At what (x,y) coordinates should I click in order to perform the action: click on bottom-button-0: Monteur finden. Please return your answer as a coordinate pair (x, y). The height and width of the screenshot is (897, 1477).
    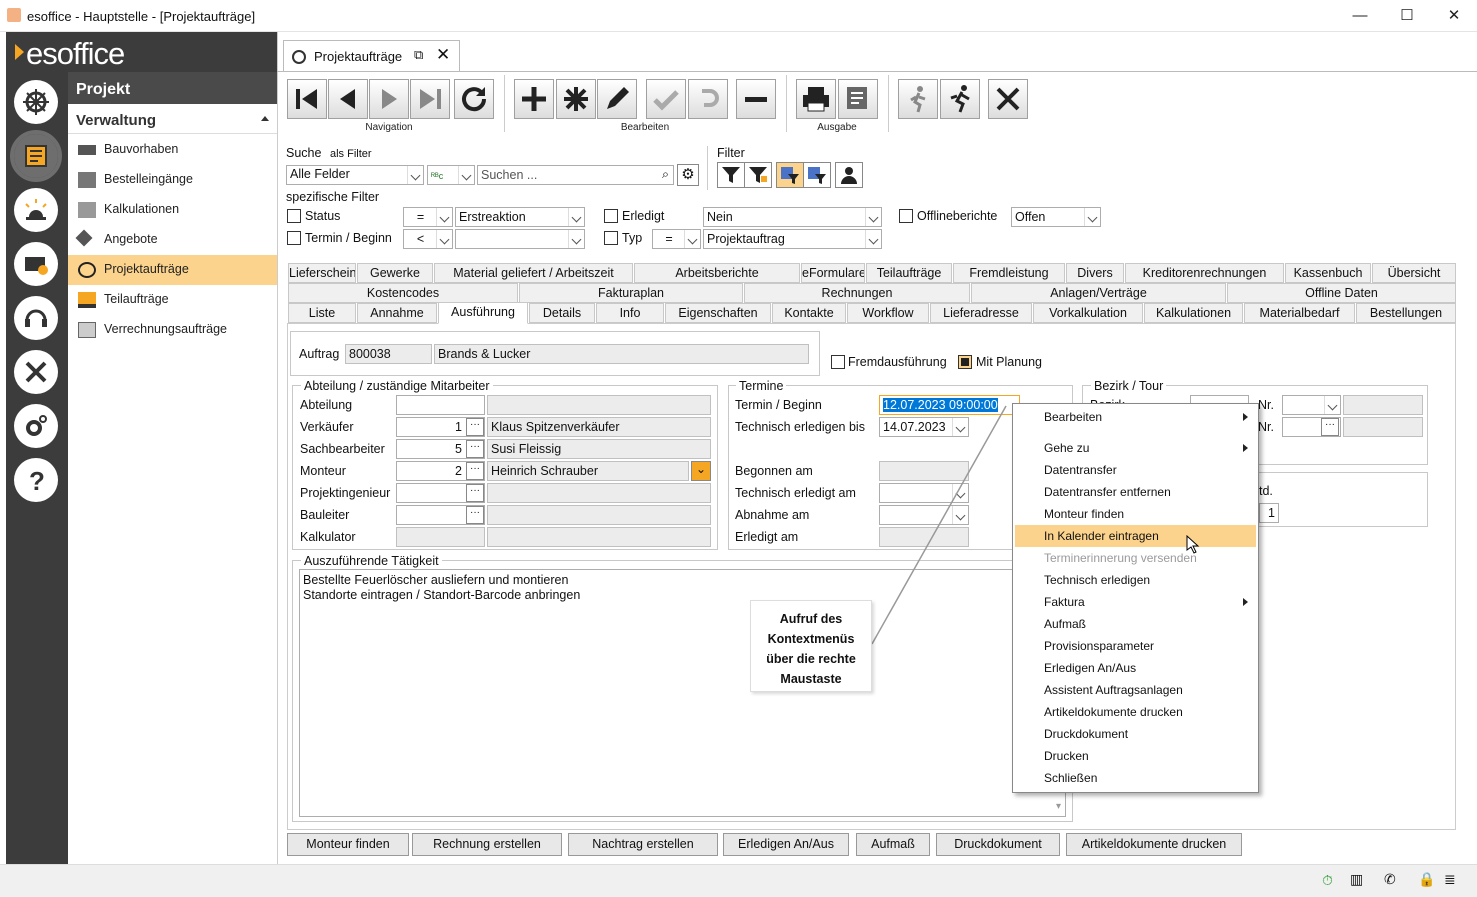
    Looking at the image, I should click on (348, 844).